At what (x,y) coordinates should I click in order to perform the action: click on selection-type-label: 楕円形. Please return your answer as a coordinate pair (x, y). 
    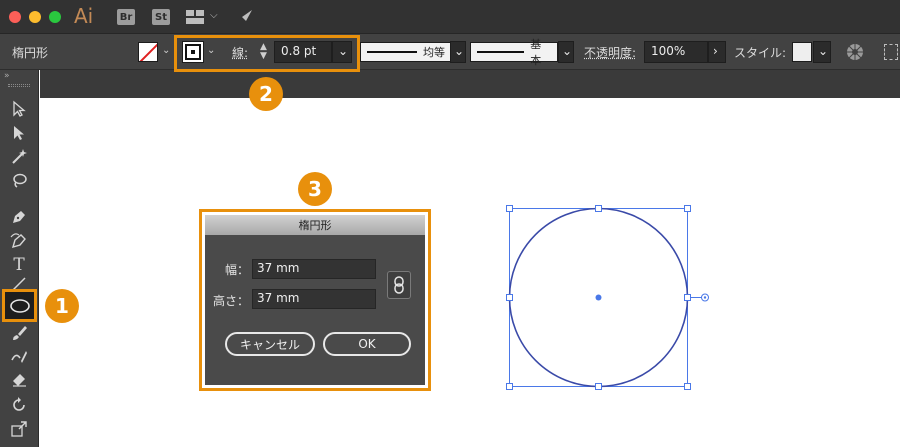
    Looking at the image, I should click on (30, 53).